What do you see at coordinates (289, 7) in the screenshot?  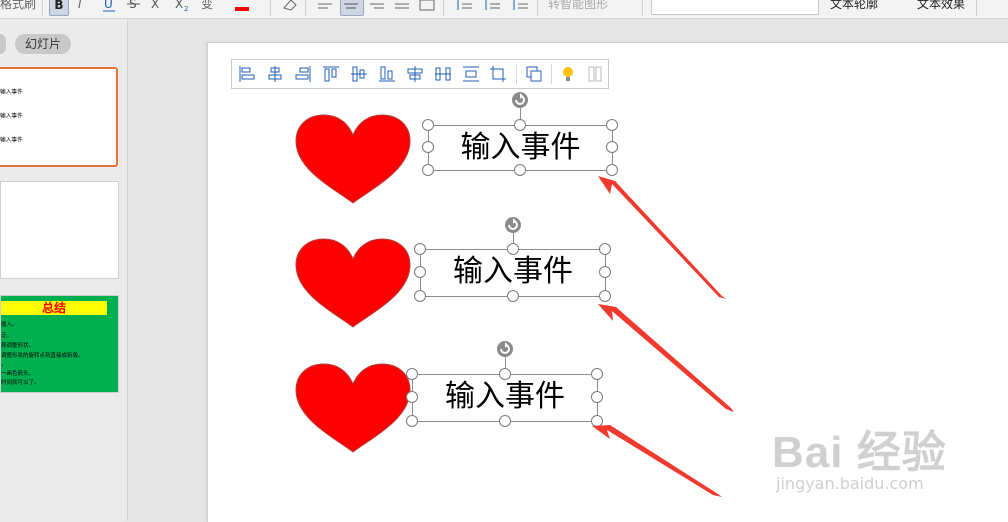 I see `clear-format-icon` at bounding box center [289, 7].